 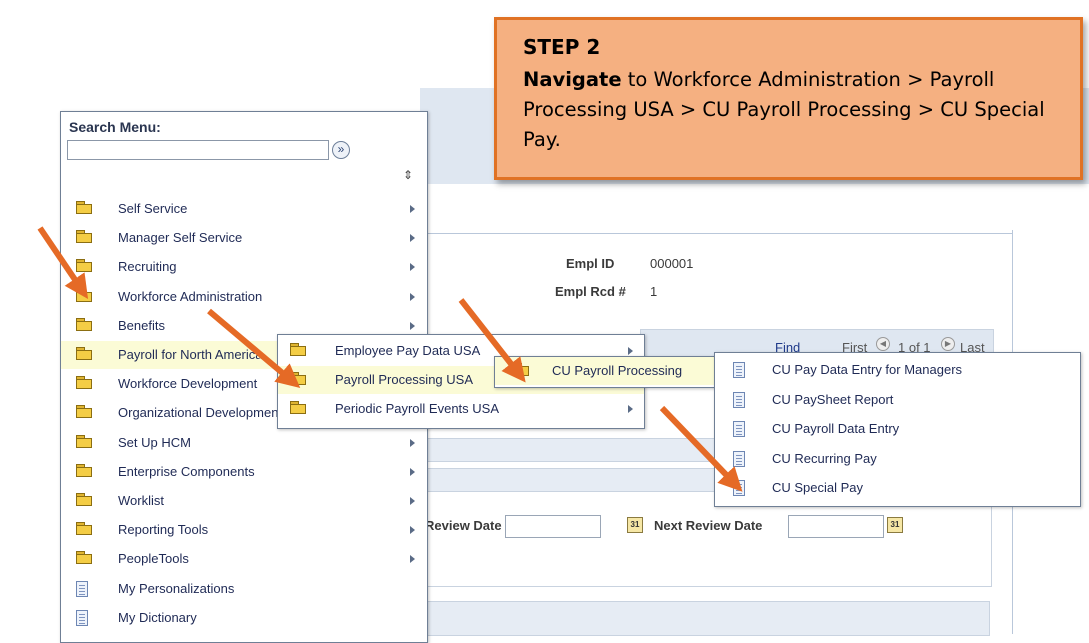 What do you see at coordinates (63, 262) in the screenshot?
I see `arrow-workforce-administration` at bounding box center [63, 262].